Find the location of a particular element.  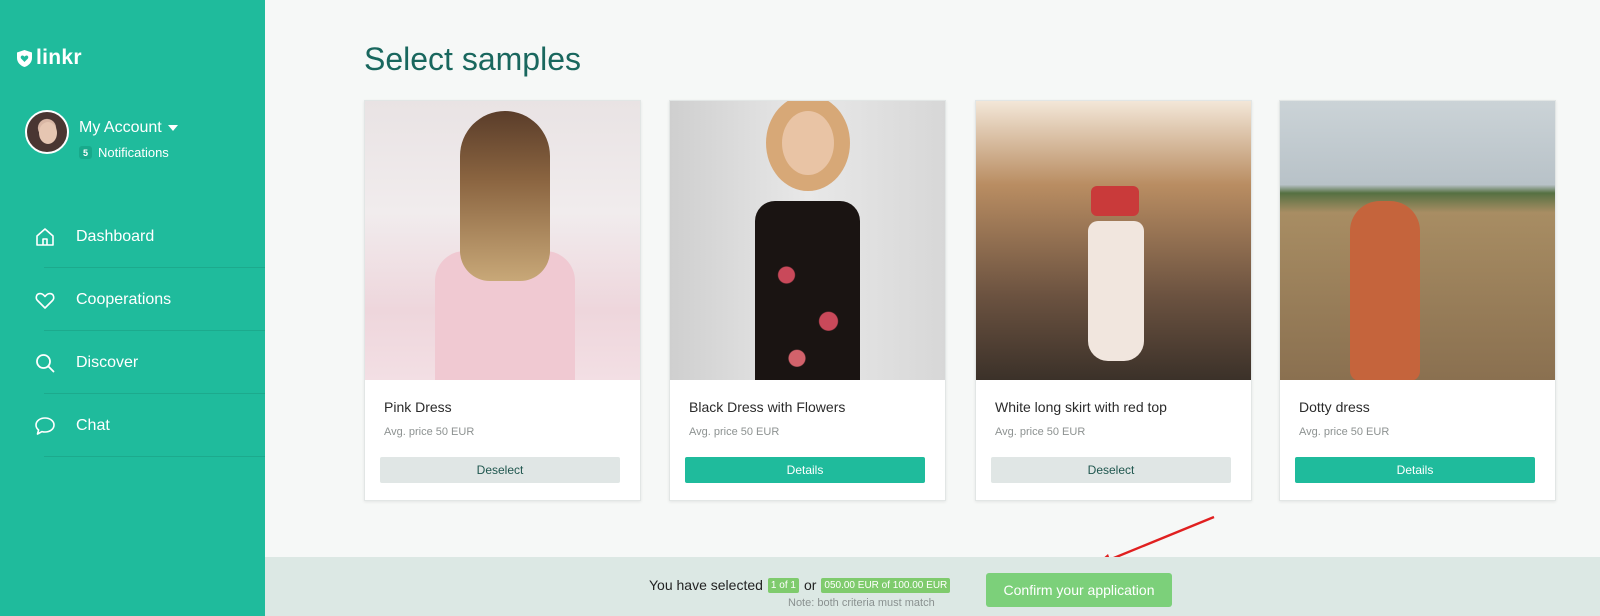

sidebar-item-cooperations: Cooperations is located at coordinates (132, 299).